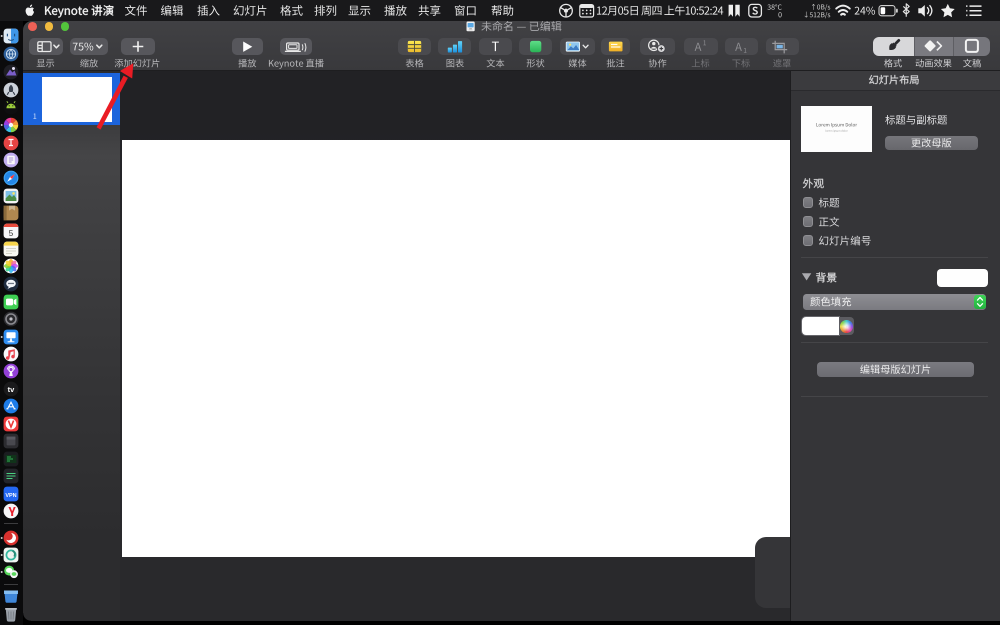 This screenshot has height=625, width=1000. I want to click on svg-text: tv, so click(11, 389).